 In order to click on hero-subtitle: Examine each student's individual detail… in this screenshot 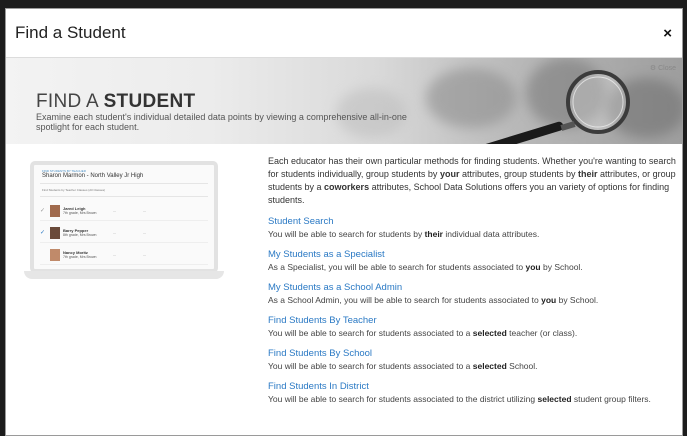, I will do `click(221, 122)`.